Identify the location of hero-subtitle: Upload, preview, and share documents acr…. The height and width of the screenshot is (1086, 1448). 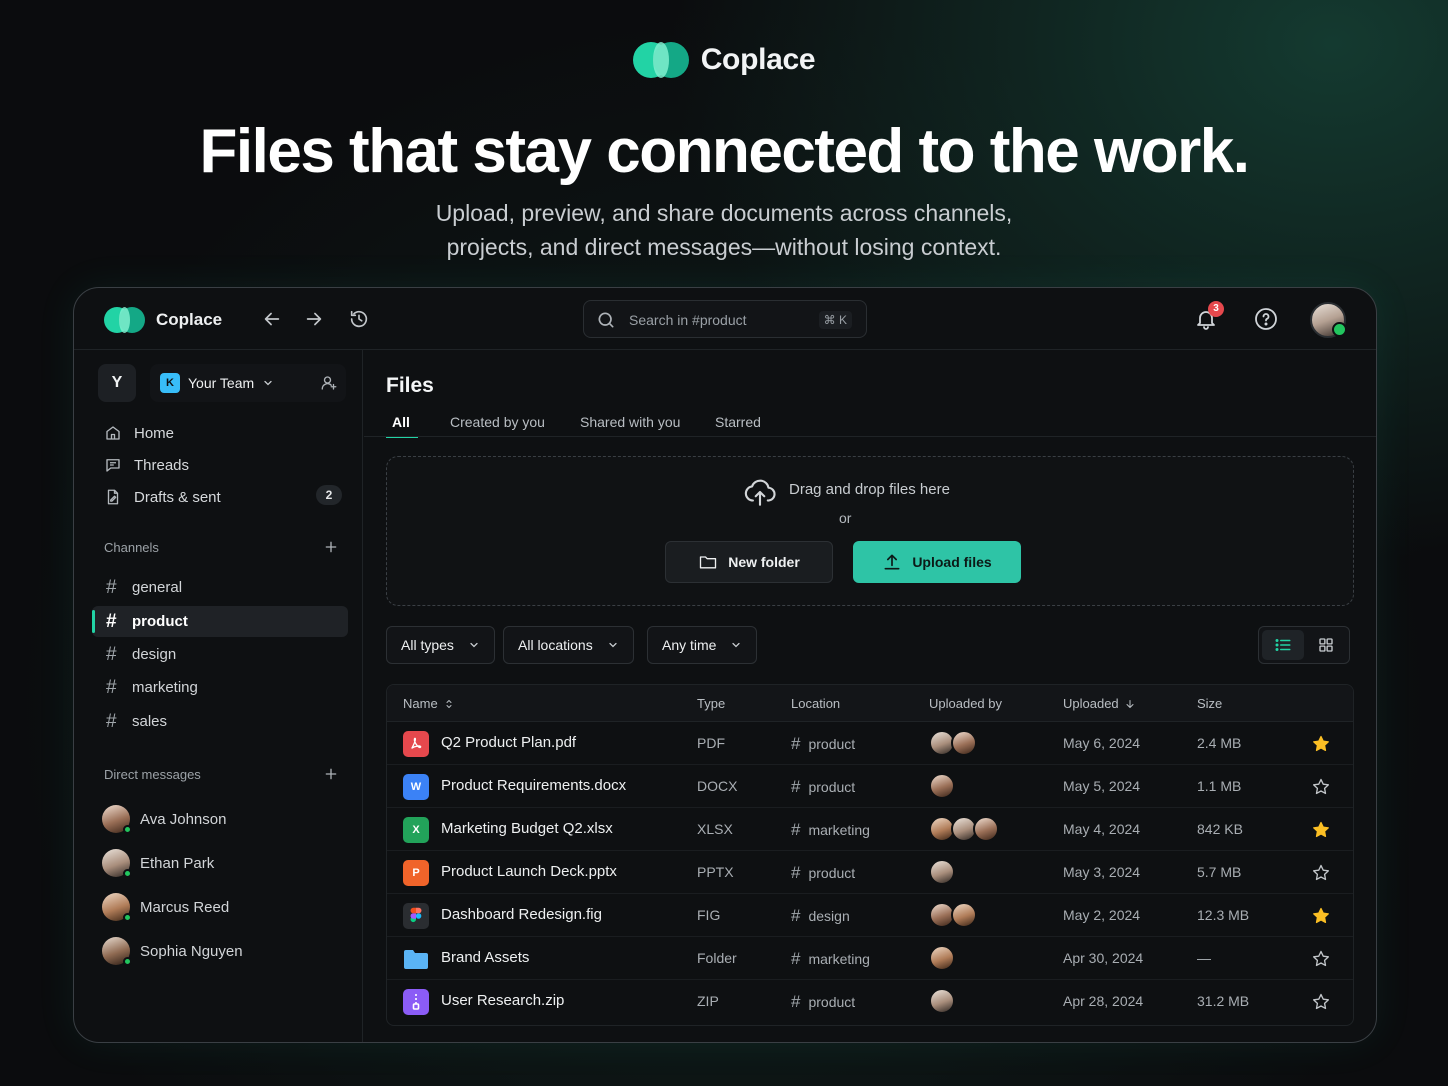
(724, 230).